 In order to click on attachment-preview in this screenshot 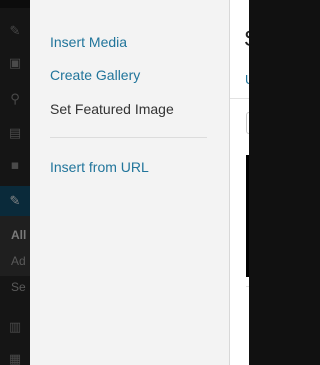, I will do `click(247, 216)`.